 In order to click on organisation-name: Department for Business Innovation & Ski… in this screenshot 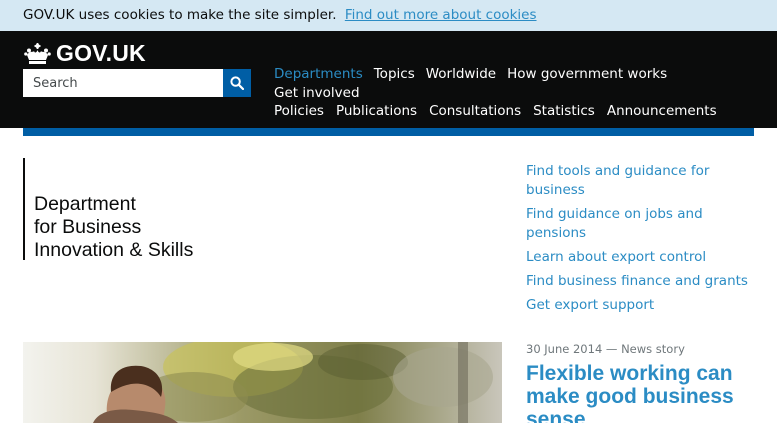, I will do `click(134, 227)`.